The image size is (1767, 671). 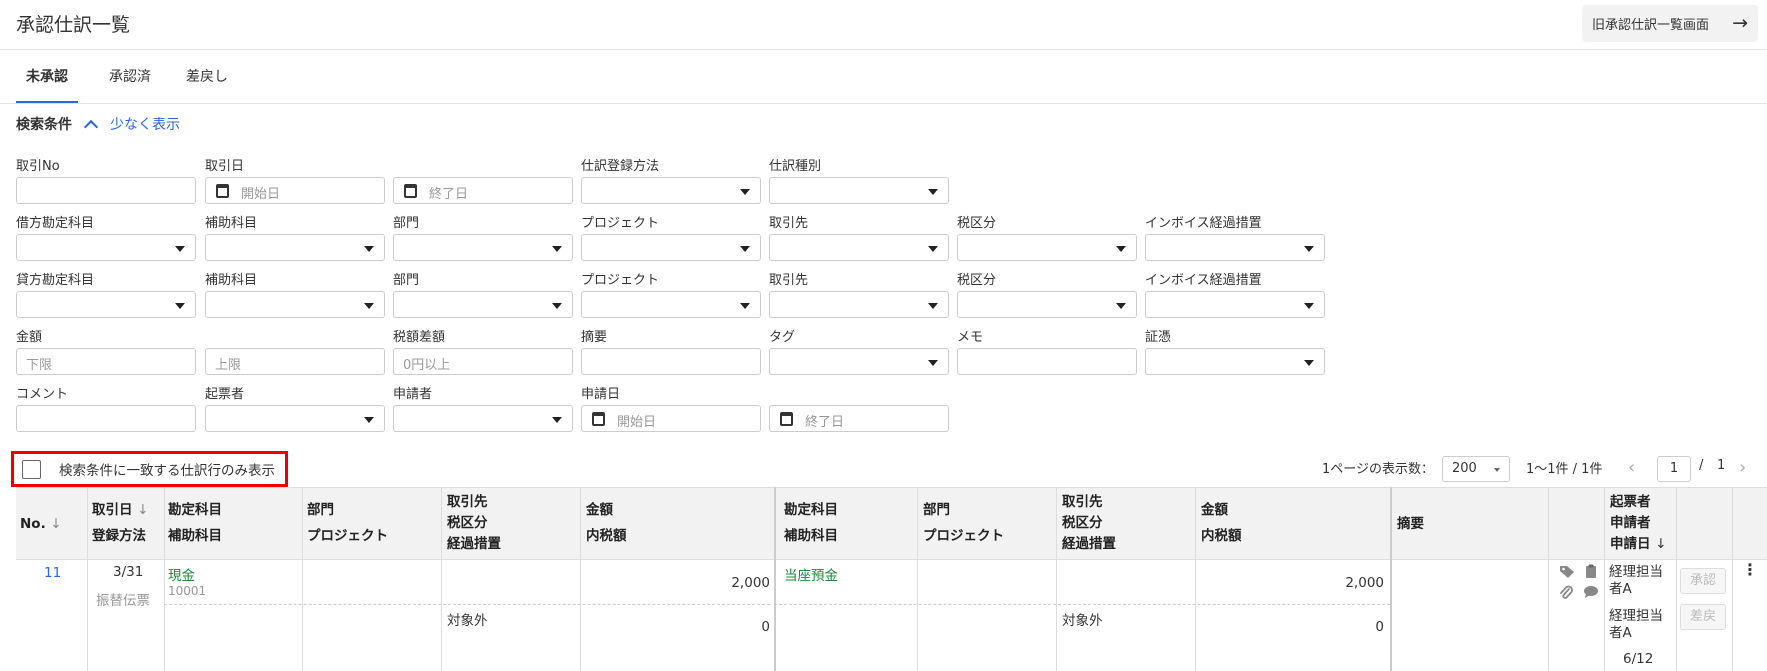 I want to click on credit-invoice-measure-select, so click(x=1235, y=304).